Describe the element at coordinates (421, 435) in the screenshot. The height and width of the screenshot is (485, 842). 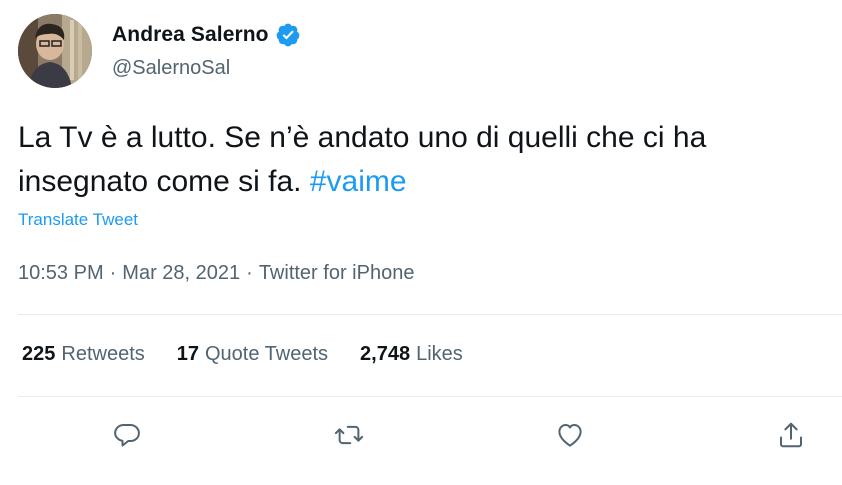
I see `action-bar` at that location.